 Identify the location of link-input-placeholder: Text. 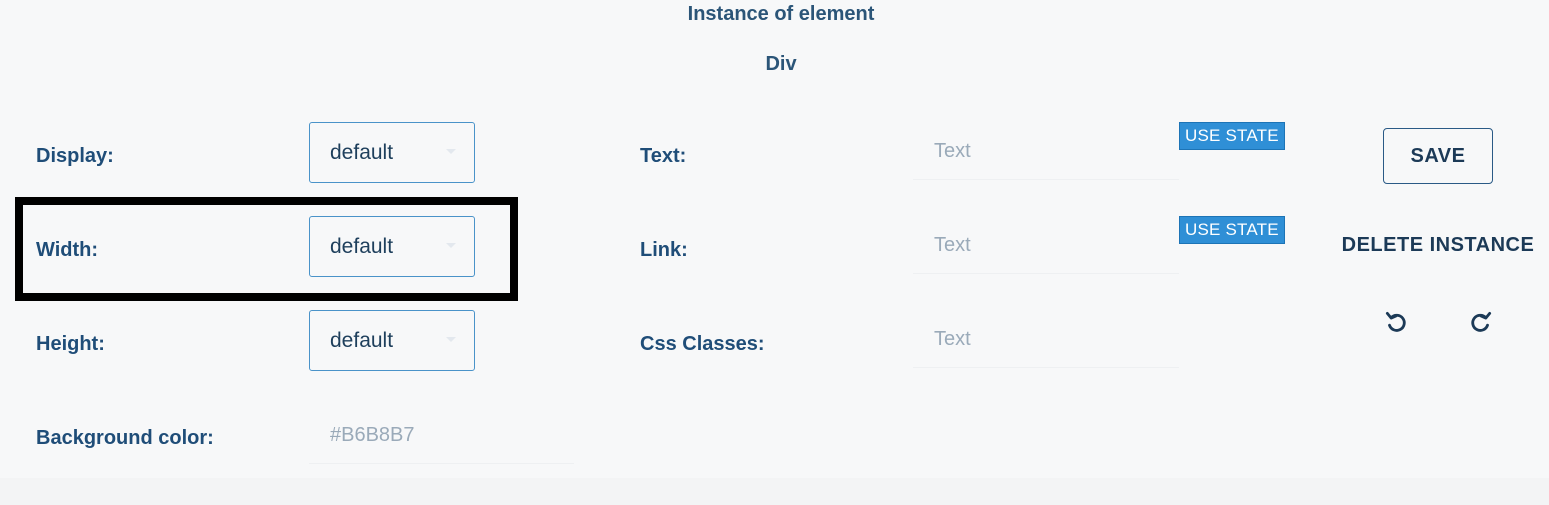
(952, 245).